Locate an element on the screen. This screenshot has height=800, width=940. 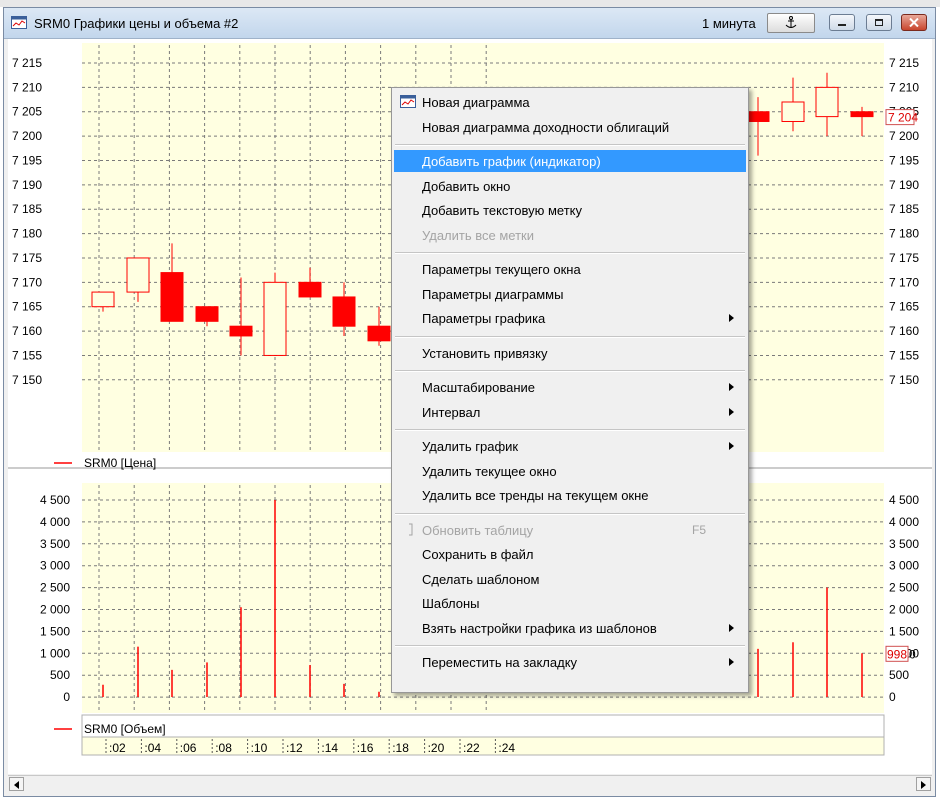
scroll-left-button is located at coordinates (16, 784).